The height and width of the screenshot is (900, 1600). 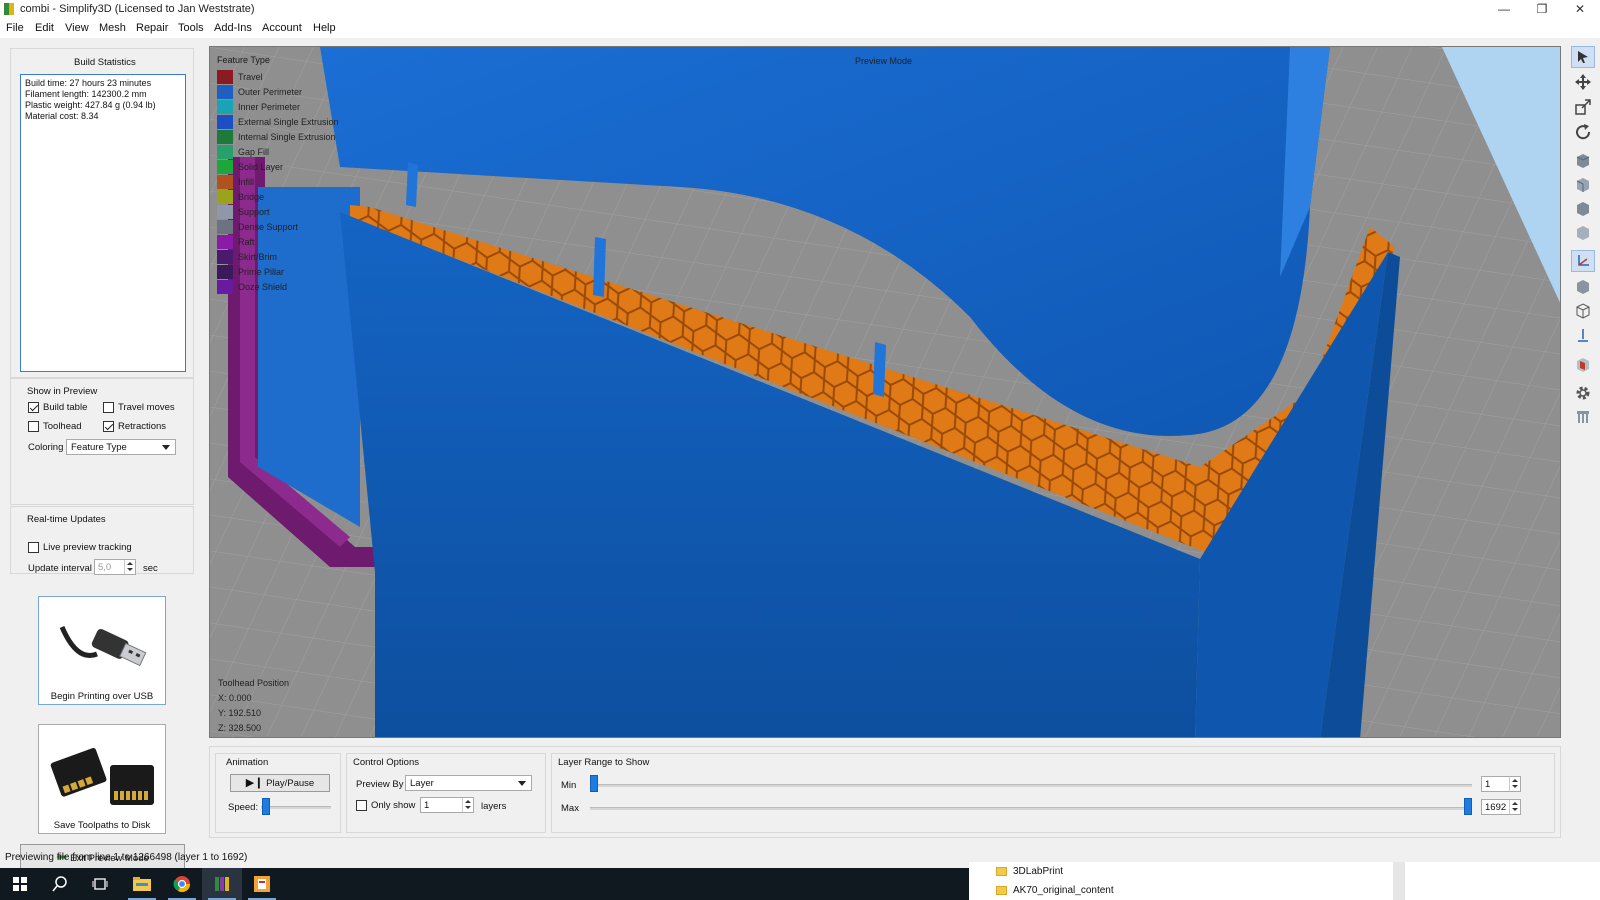 I want to click on legend-item: External Single Extrusion, so click(x=278, y=121).